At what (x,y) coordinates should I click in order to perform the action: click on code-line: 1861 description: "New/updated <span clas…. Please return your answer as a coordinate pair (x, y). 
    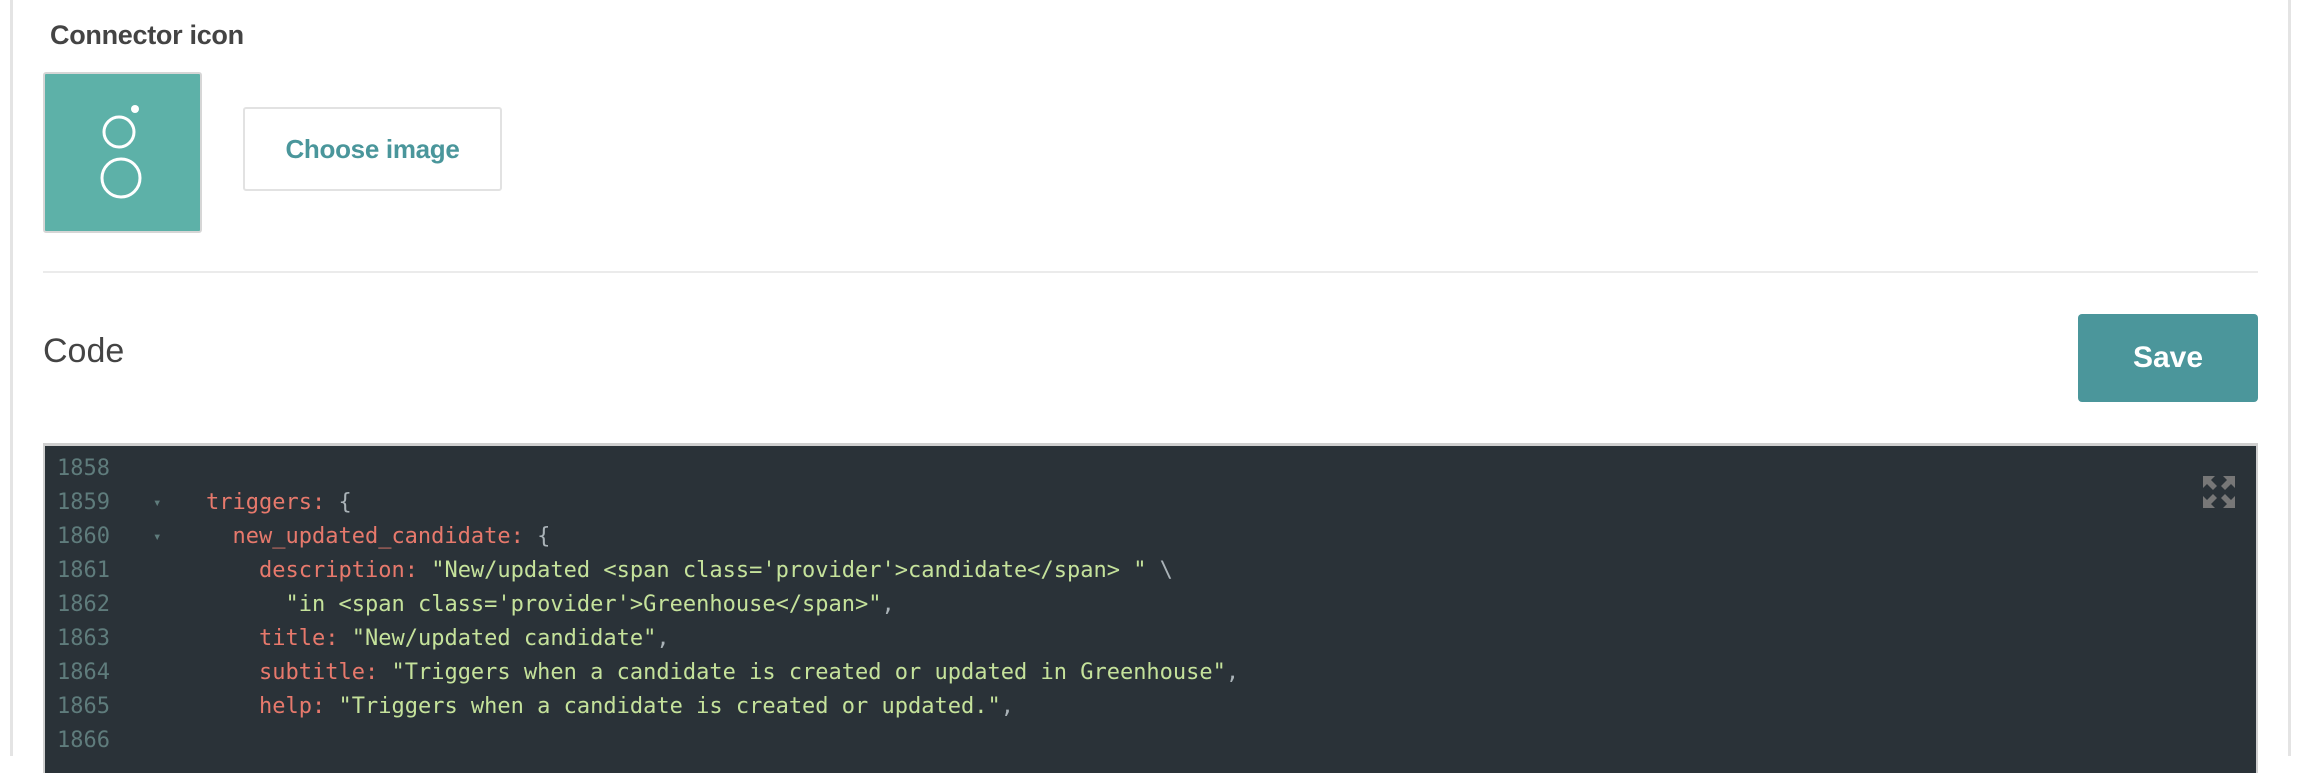
    Looking at the image, I should click on (1150, 571).